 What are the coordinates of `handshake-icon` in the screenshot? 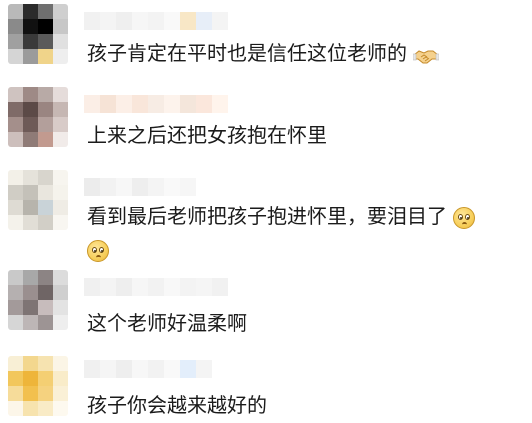 It's located at (426, 55).